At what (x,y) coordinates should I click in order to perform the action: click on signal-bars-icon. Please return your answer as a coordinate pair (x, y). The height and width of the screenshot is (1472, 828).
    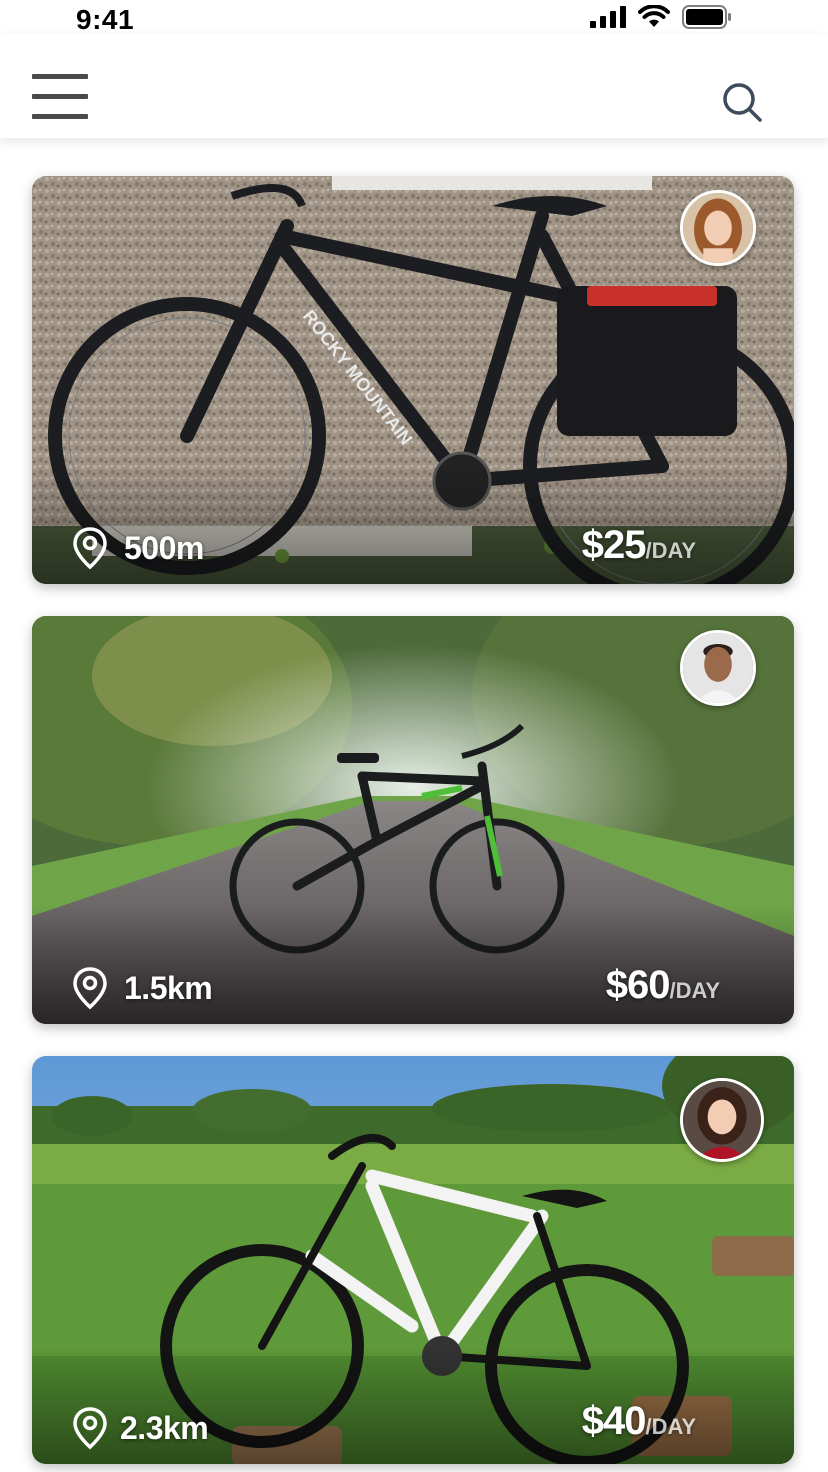
    Looking at the image, I should click on (608, 17).